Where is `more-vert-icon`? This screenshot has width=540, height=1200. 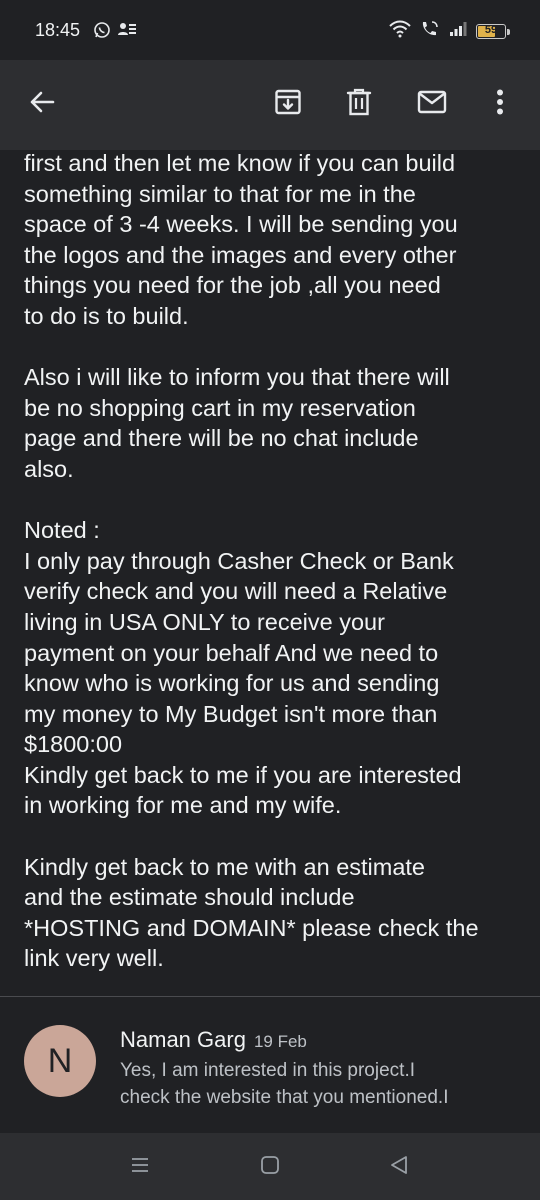 more-vert-icon is located at coordinates (500, 104).